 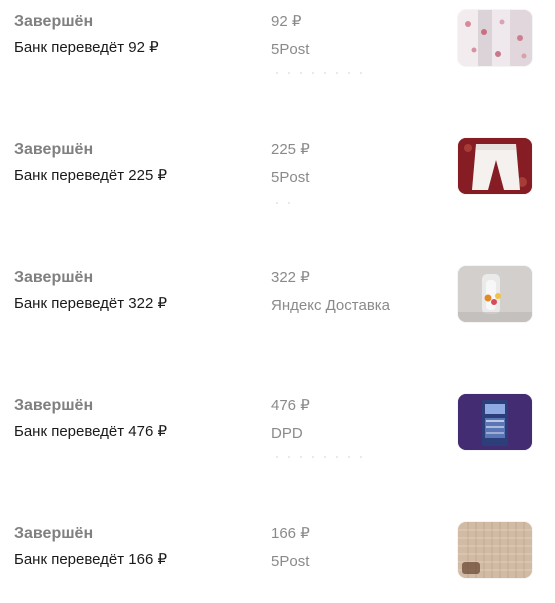 What do you see at coordinates (91, 175) in the screenshot?
I see `order-payout: Банк переведёт 225 ₽` at bounding box center [91, 175].